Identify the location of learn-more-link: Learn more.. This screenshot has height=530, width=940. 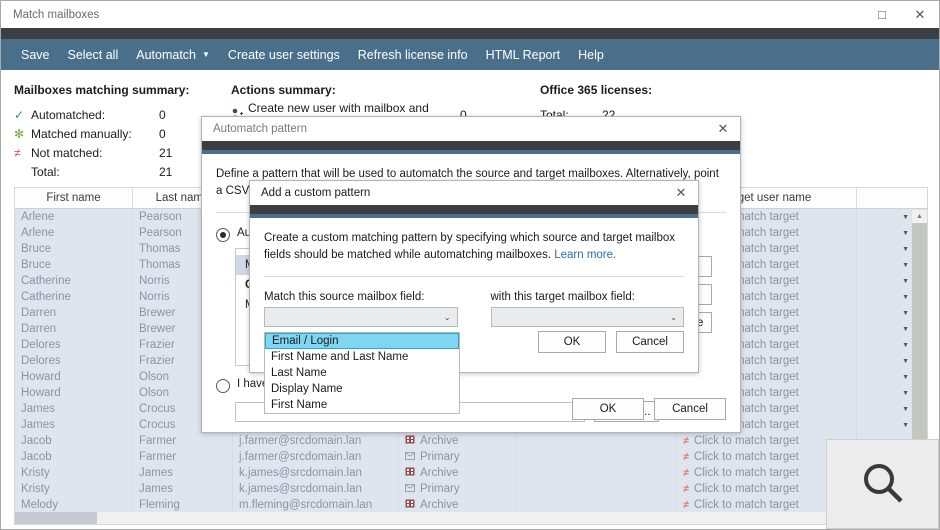
(585, 255).